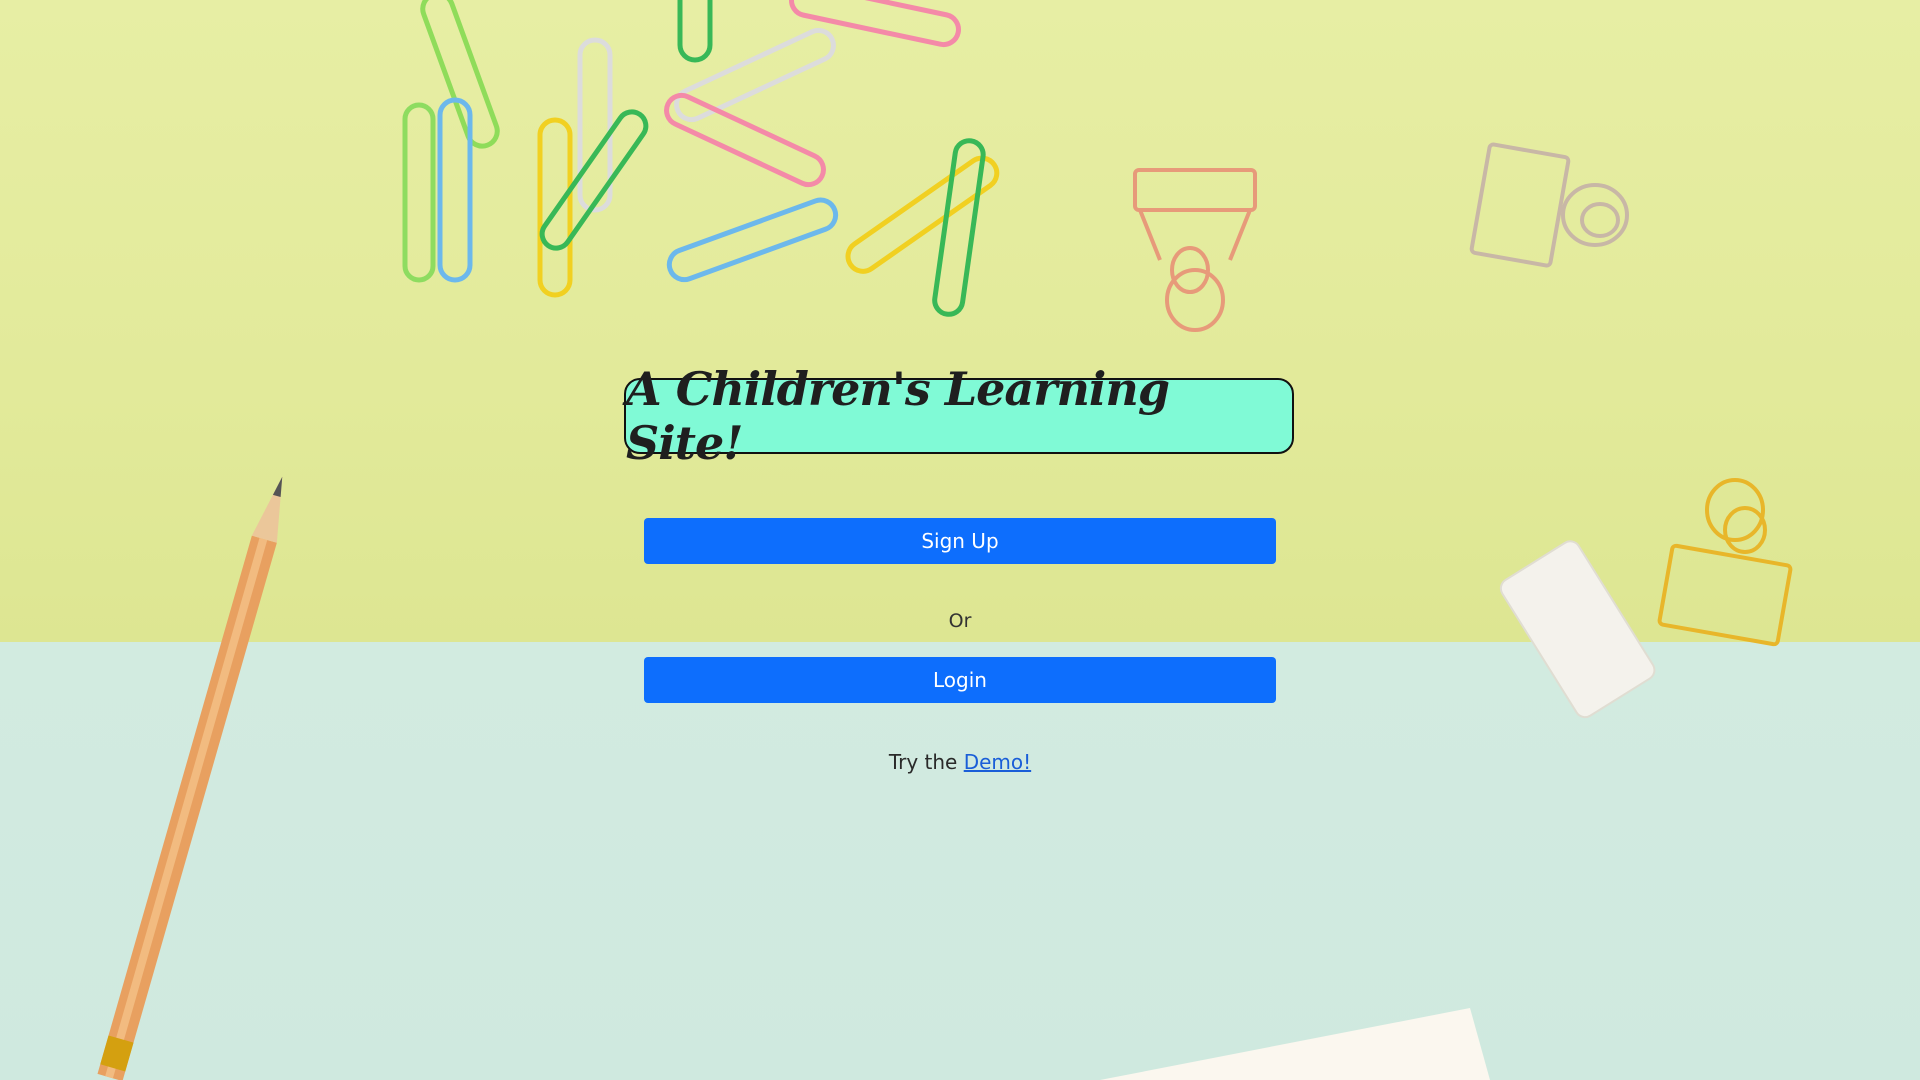  What do you see at coordinates (960, 621) in the screenshot?
I see `or-separator: Or` at bounding box center [960, 621].